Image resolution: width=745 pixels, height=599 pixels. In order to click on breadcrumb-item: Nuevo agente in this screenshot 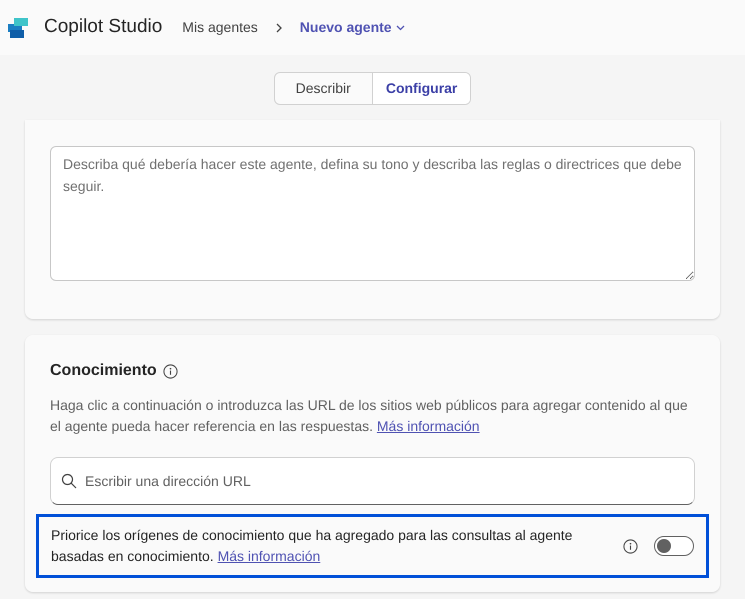, I will do `click(352, 27)`.